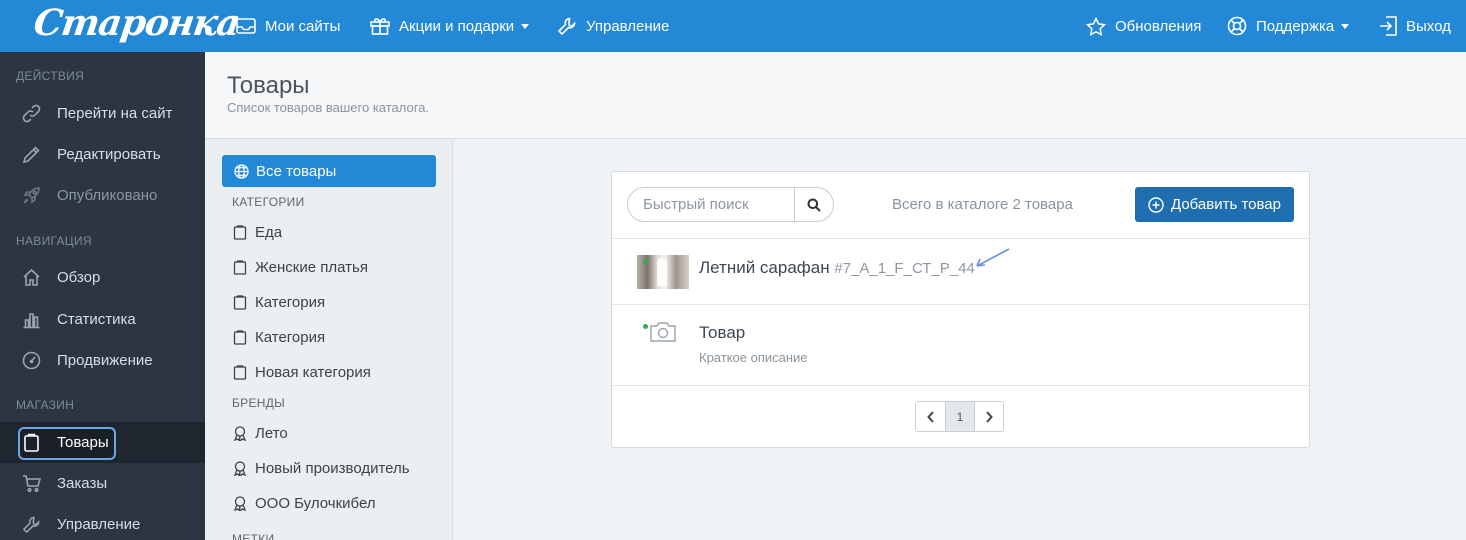 This screenshot has height=540, width=1466. I want to click on prev-page-button, so click(930, 416).